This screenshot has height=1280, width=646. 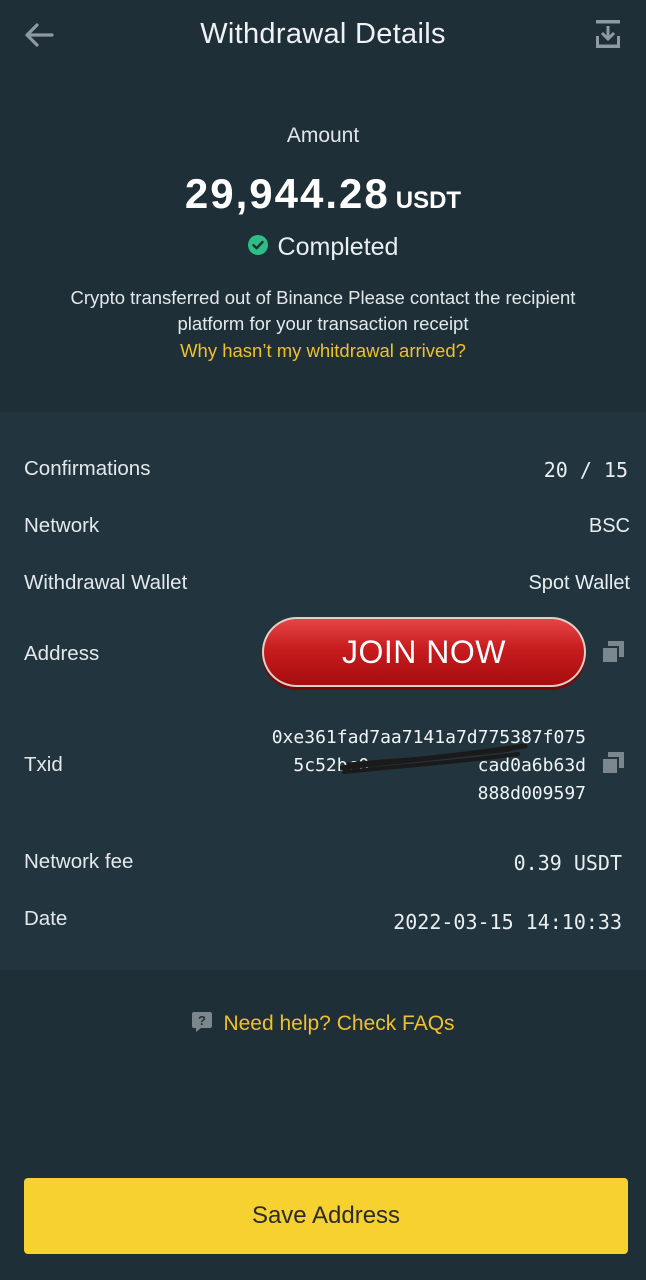 What do you see at coordinates (609, 526) in the screenshot?
I see `network-value: BSC` at bounding box center [609, 526].